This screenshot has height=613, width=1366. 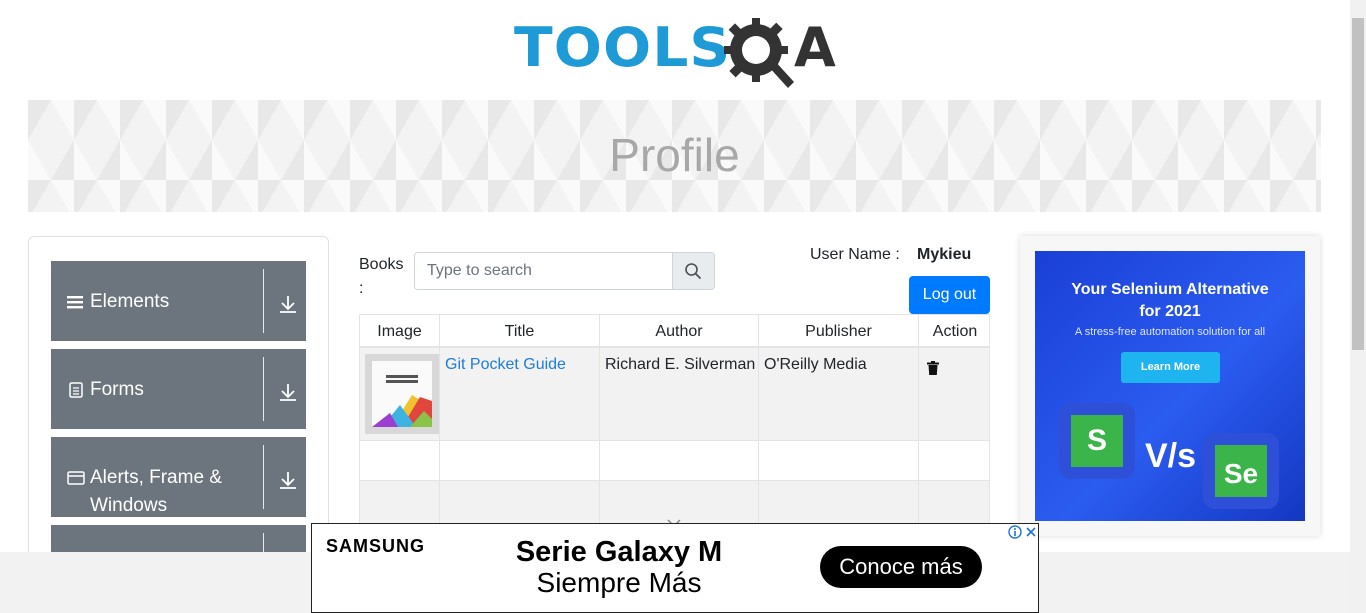 I want to click on cell-action, so click(x=954, y=394).